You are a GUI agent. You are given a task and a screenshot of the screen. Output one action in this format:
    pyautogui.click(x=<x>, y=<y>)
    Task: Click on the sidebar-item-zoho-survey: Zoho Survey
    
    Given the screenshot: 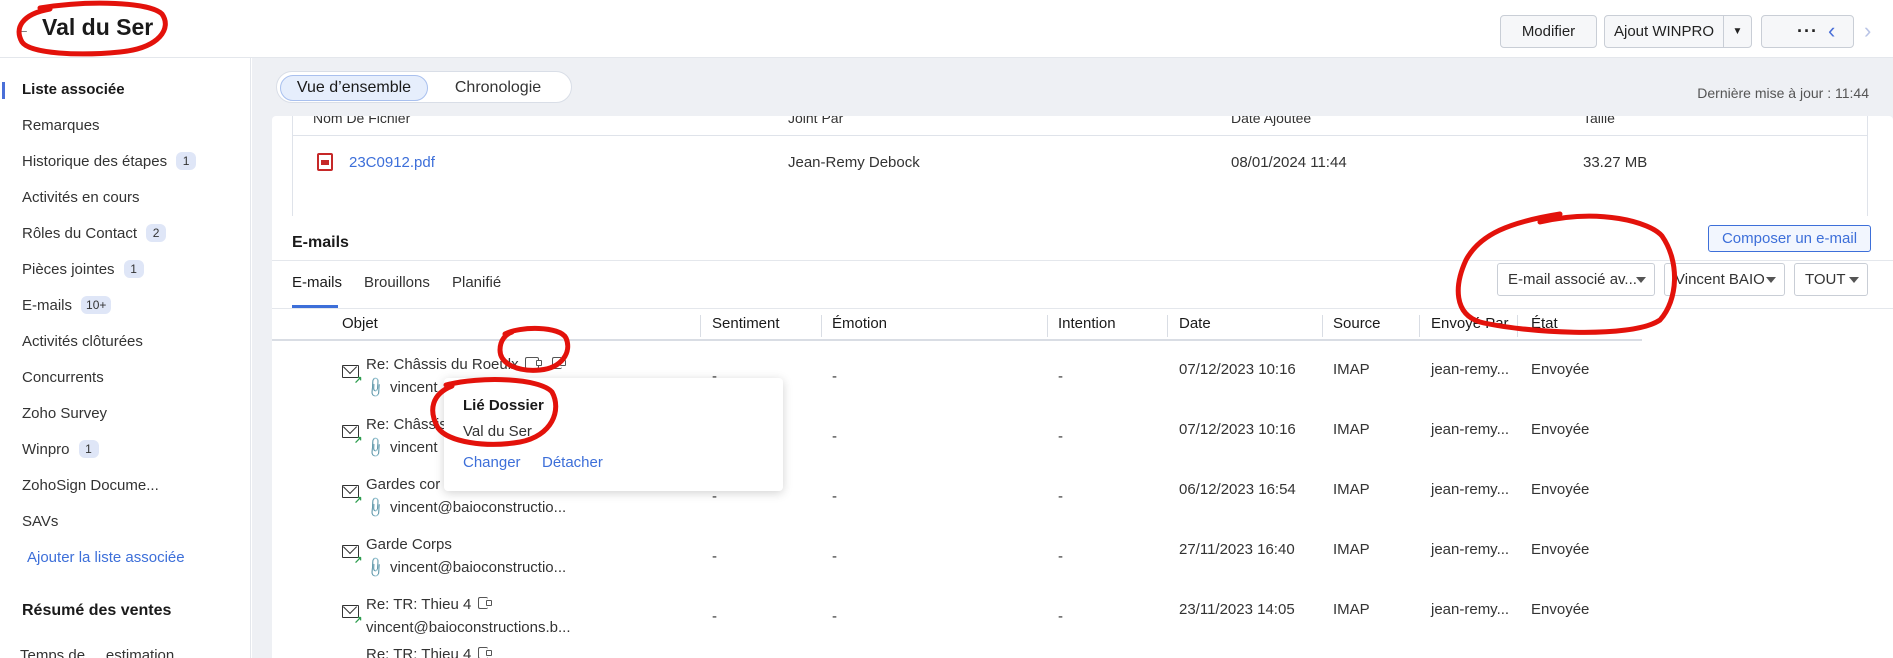 What is the action you would take?
    pyautogui.click(x=64, y=413)
    